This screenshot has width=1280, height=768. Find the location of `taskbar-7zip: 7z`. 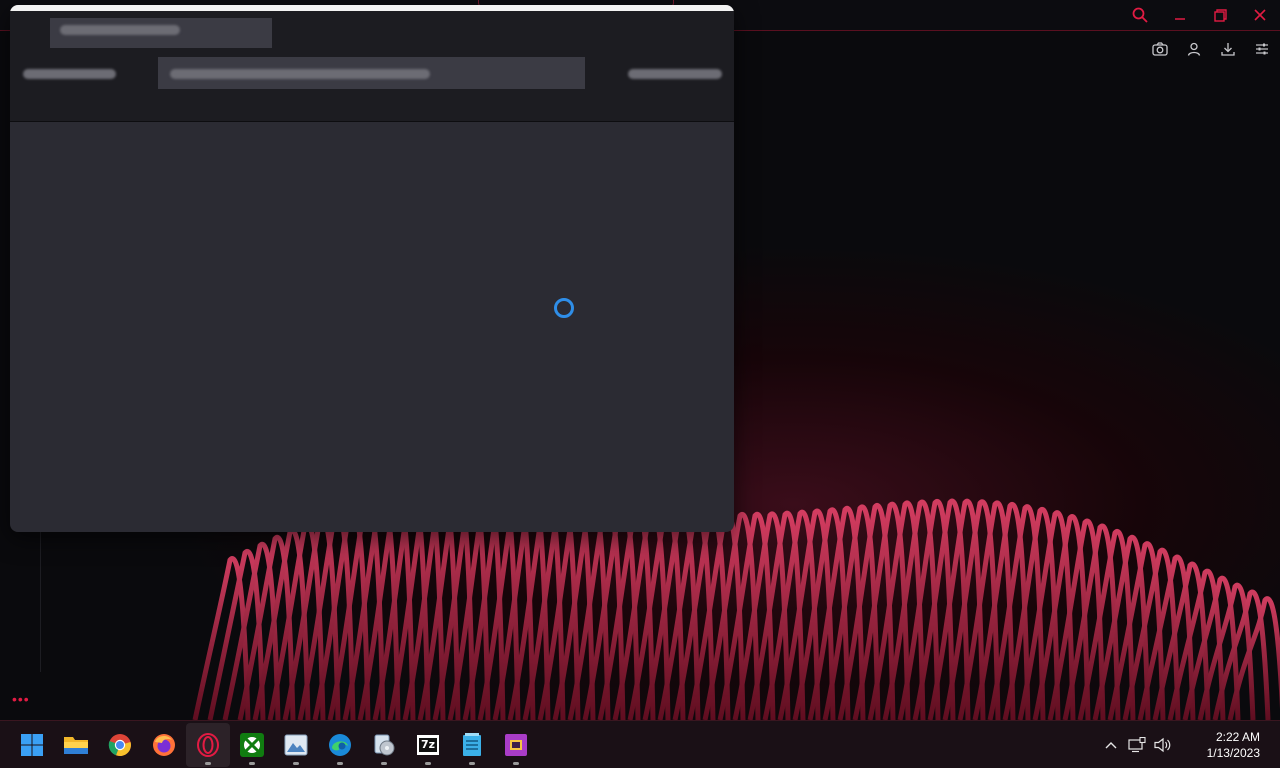

taskbar-7zip: 7z is located at coordinates (428, 745).